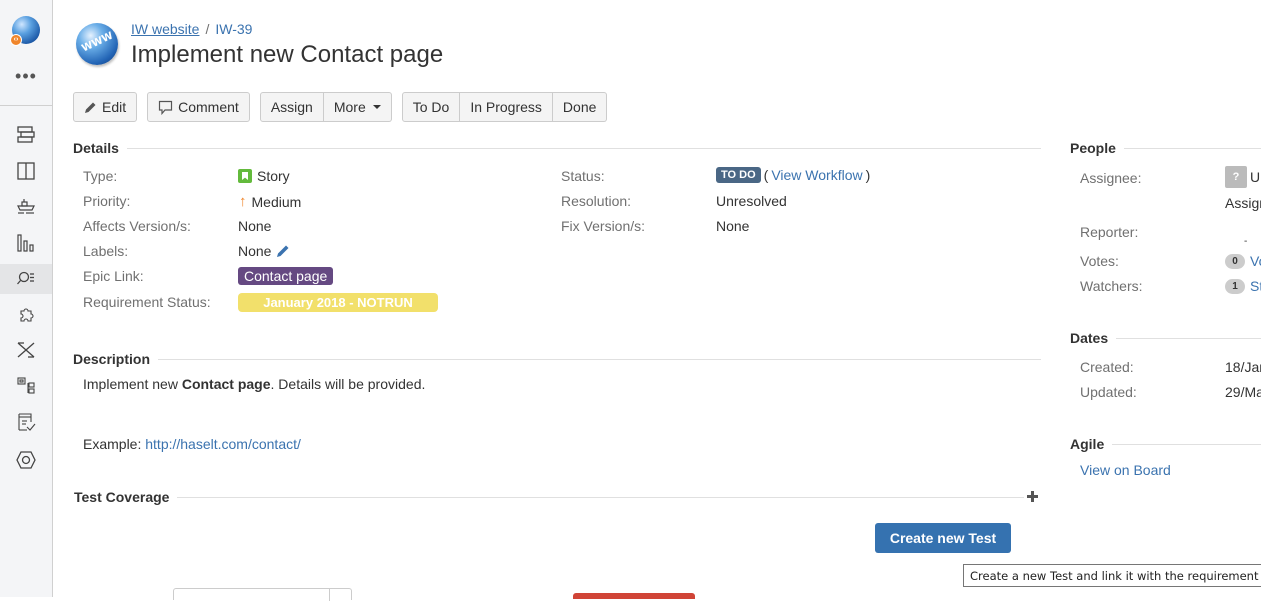 This screenshot has width=1261, height=601. What do you see at coordinates (1243, 286) in the screenshot?
I see `watchers-value: 1 St` at bounding box center [1243, 286].